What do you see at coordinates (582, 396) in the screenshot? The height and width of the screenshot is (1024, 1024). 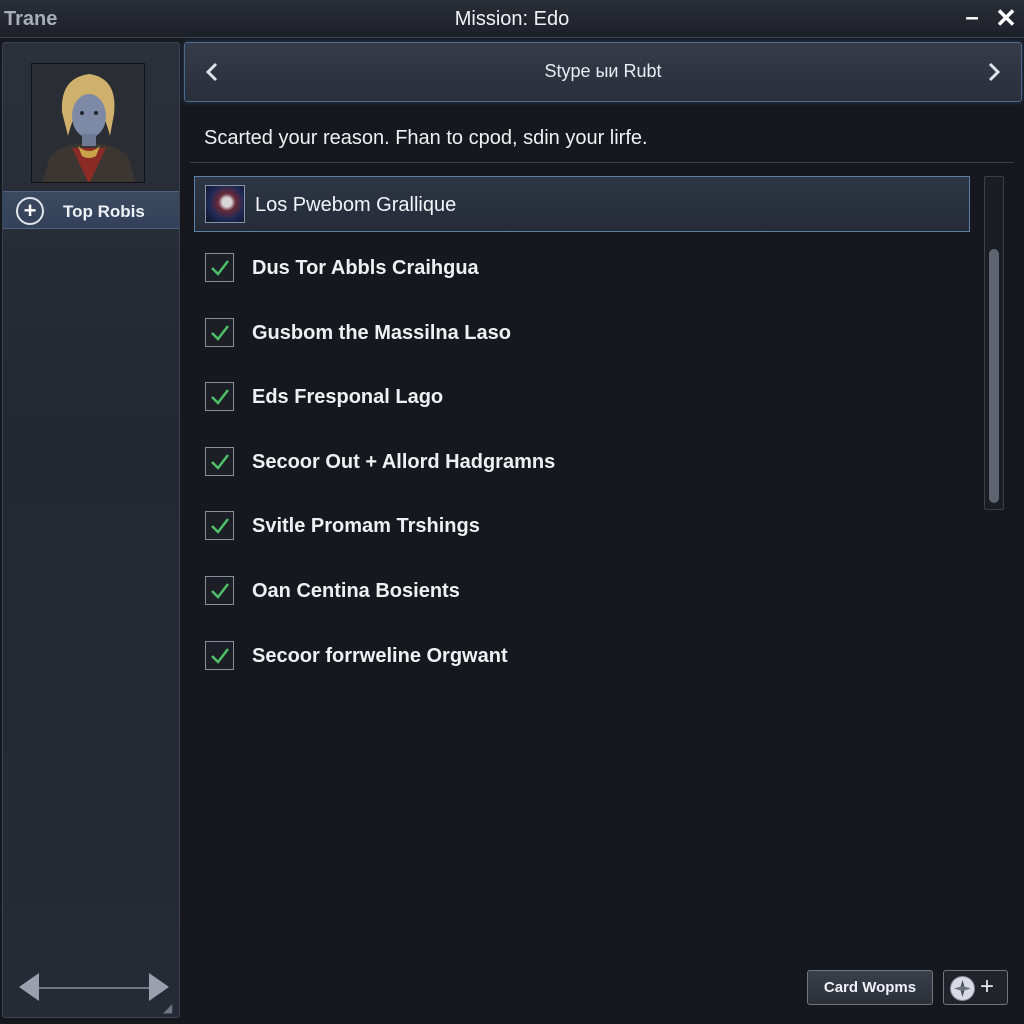 I see `list-item: Eds Fresponal Lago` at bounding box center [582, 396].